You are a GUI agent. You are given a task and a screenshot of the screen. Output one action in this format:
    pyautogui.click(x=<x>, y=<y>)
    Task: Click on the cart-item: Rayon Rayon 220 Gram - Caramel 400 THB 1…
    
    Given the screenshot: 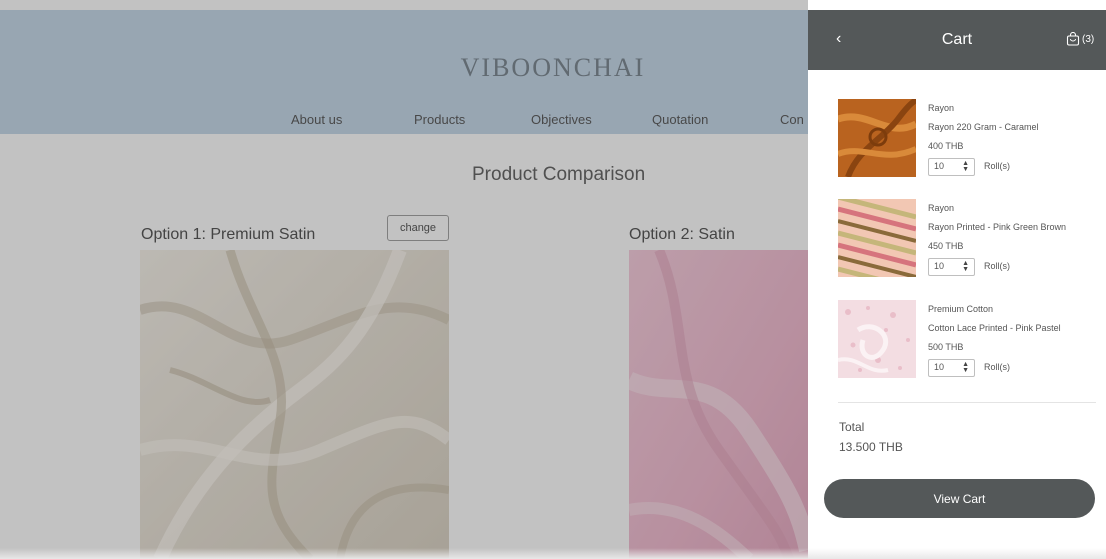 What is the action you would take?
    pyautogui.click(x=968, y=139)
    